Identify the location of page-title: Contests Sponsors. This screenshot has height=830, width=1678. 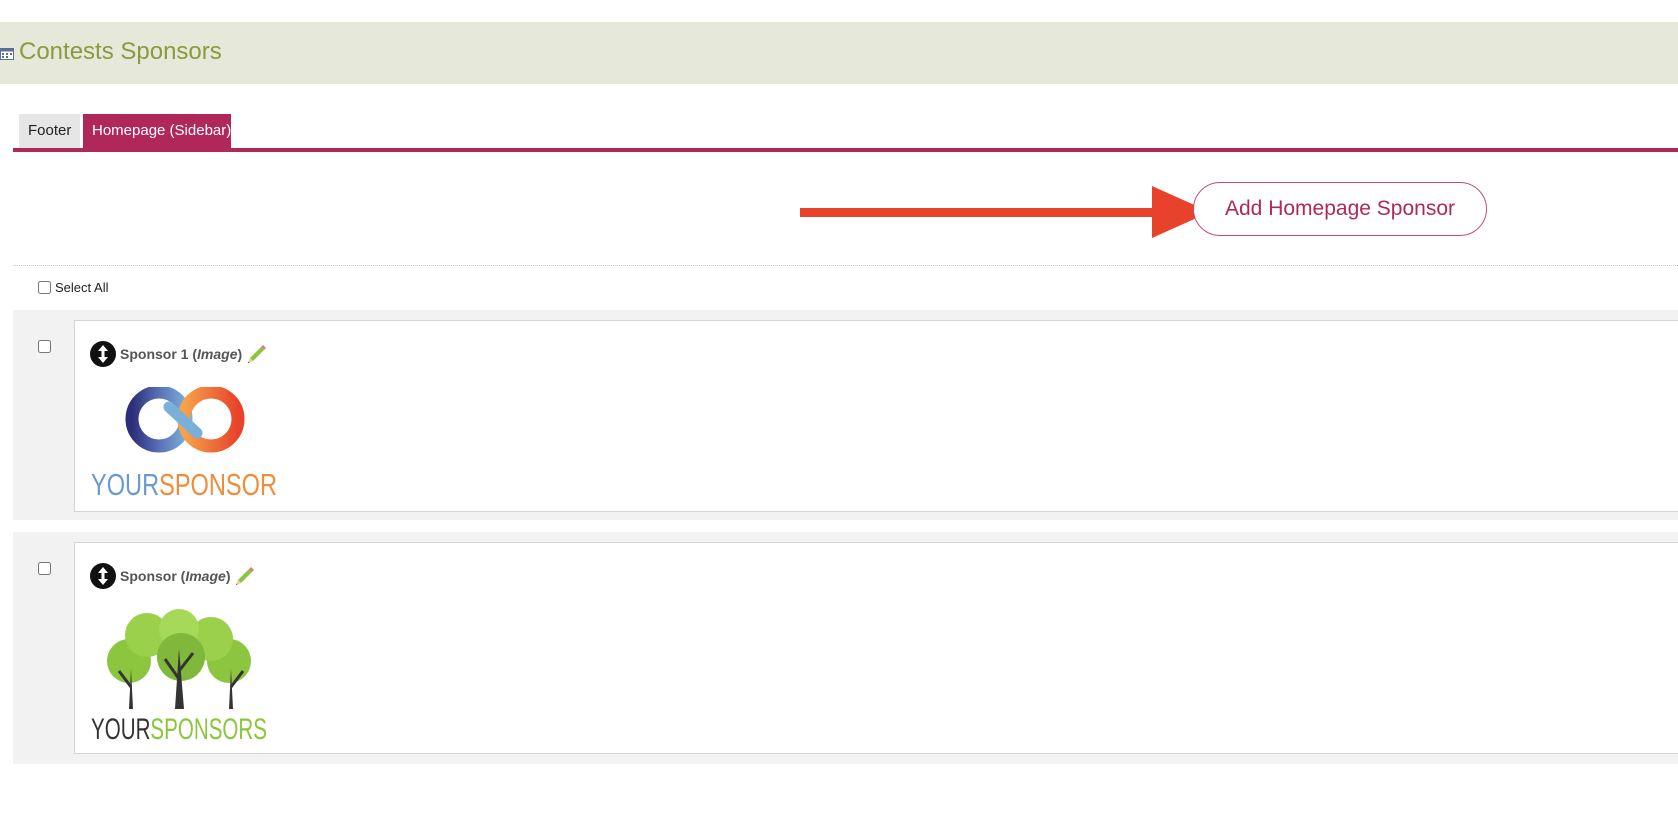
(120, 51).